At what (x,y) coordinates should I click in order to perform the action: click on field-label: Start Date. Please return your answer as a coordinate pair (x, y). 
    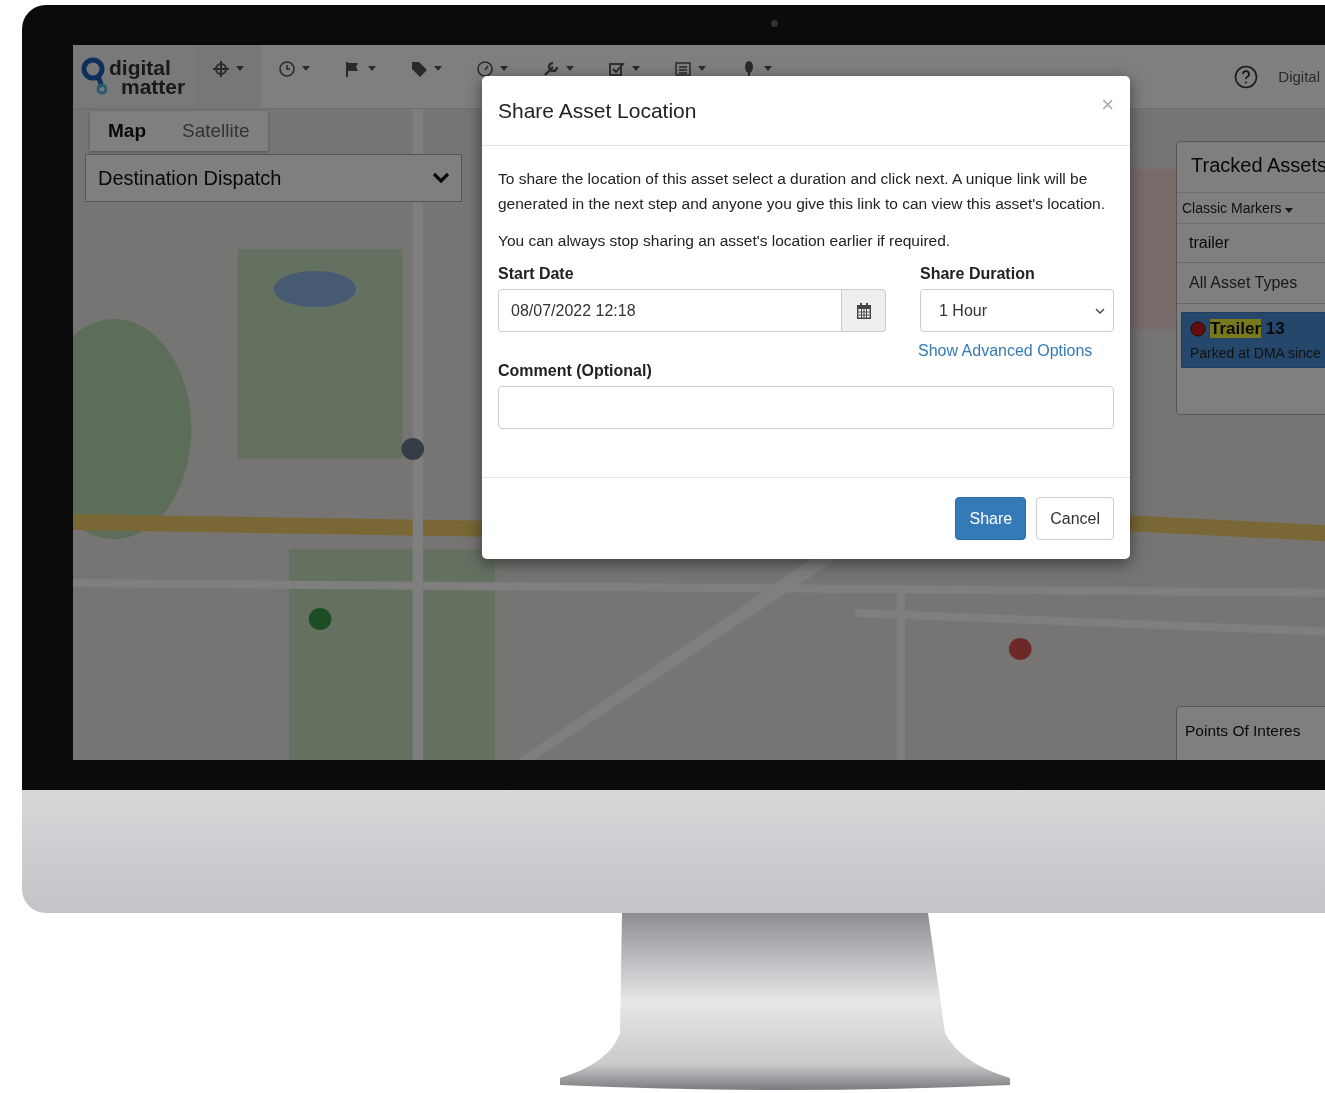
    Looking at the image, I should click on (536, 274).